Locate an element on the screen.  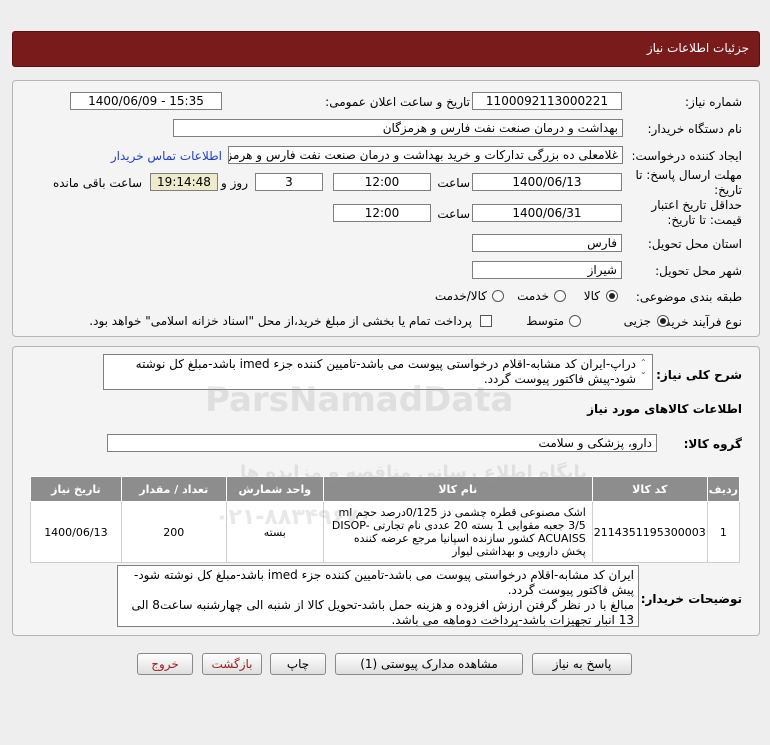
remaining-time-field: 19:14:48 is located at coordinates (184, 182).